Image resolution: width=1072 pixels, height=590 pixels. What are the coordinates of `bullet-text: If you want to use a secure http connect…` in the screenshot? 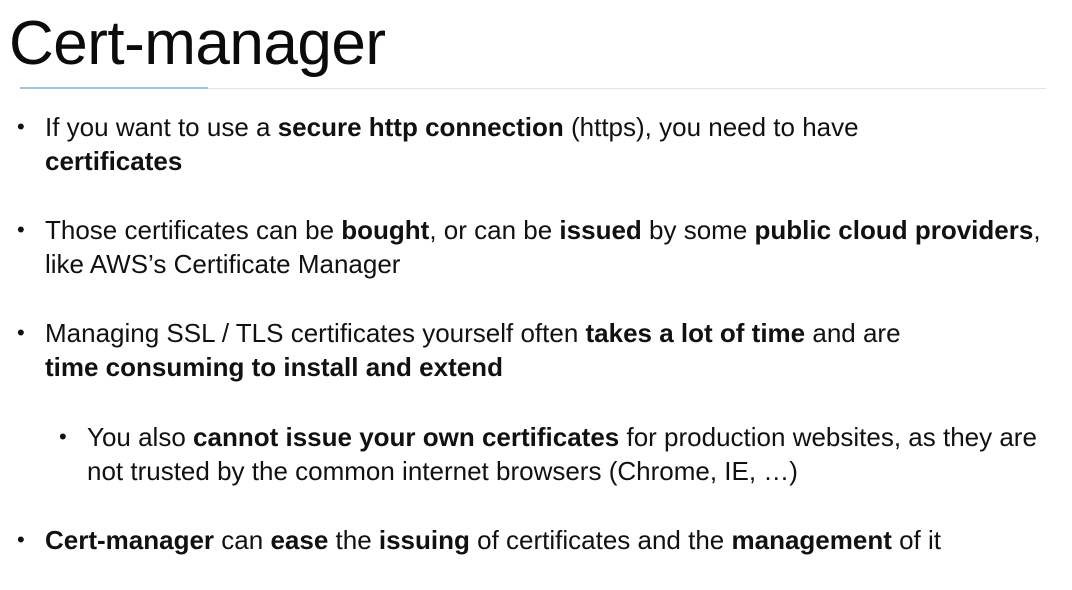 It's located at (550, 144).